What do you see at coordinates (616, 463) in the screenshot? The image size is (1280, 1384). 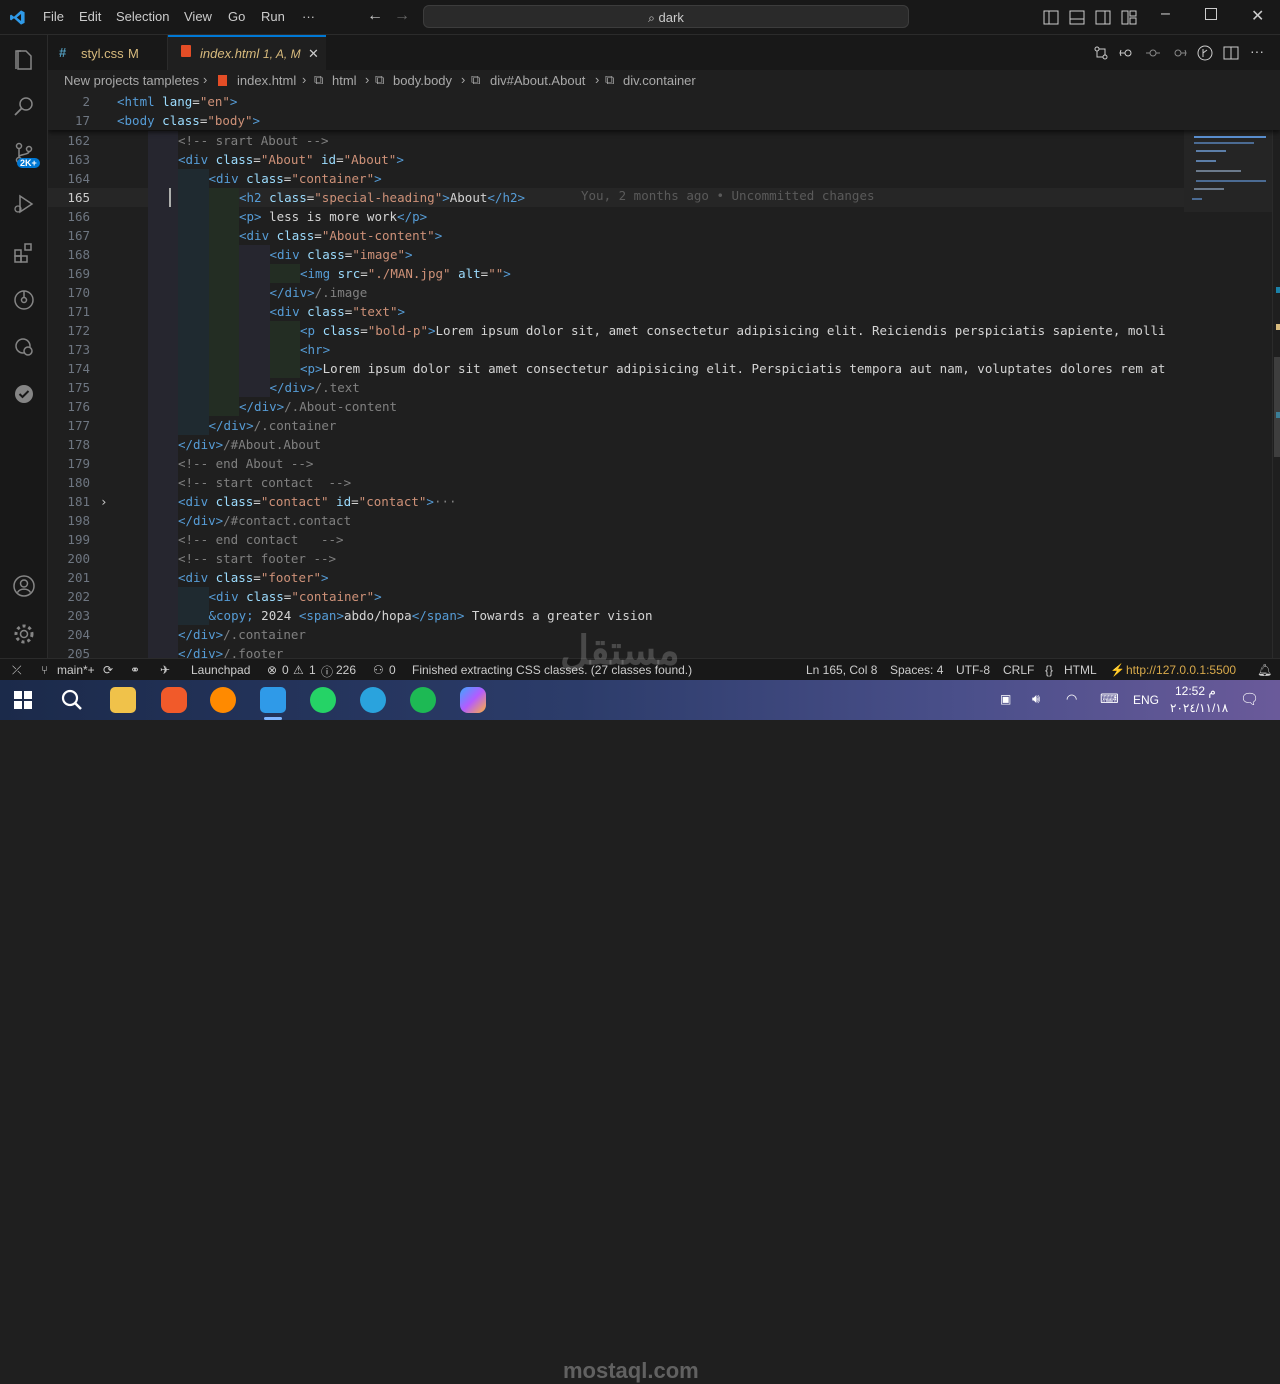 I see `code-line: 179 <!-- end About -->` at bounding box center [616, 463].